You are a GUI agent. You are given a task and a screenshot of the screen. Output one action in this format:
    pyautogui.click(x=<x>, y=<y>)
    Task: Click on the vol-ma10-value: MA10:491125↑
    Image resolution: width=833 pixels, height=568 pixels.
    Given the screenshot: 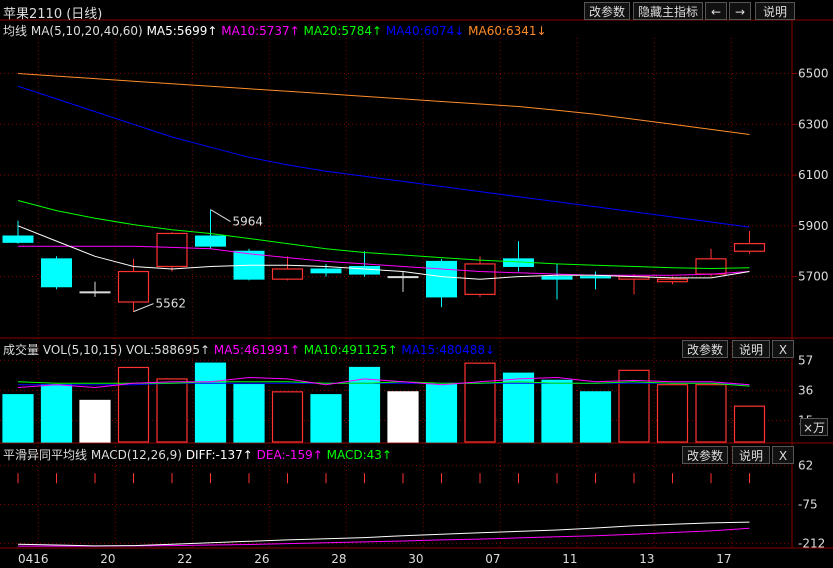 What is the action you would take?
    pyautogui.click(x=350, y=350)
    